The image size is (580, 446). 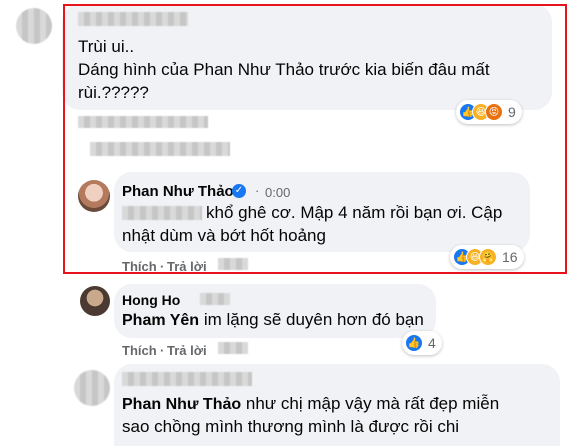 I want to click on reply-1-author: Phan Như Thảo, so click(x=178, y=191).